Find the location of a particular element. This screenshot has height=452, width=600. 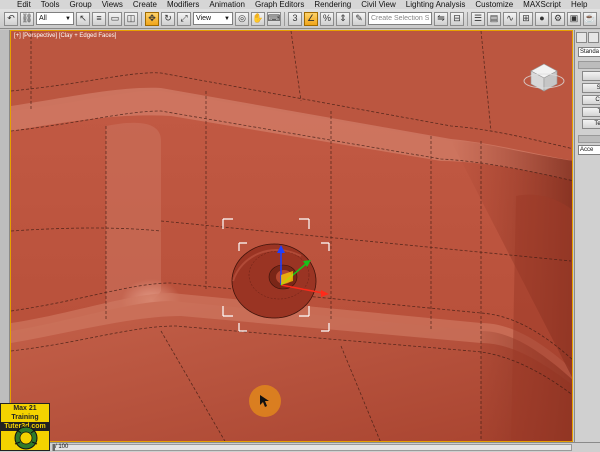

menu-views: Views is located at coordinates (112, 4).